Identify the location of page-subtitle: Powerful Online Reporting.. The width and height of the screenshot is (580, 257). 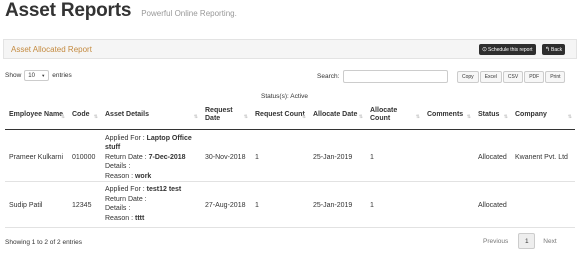
(189, 13).